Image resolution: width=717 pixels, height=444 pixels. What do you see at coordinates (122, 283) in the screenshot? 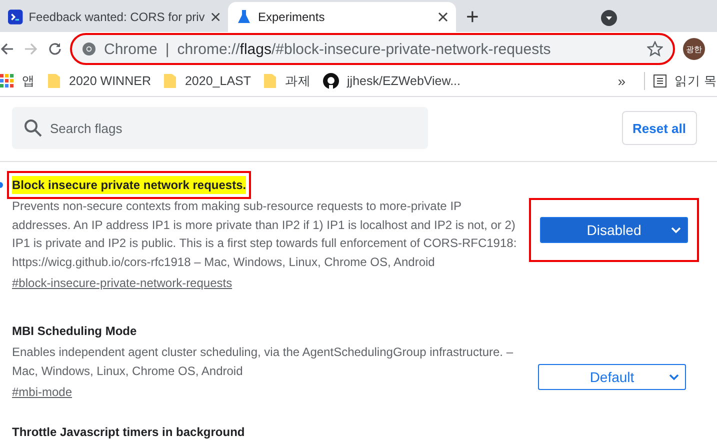
I see `flag-link: #block-insecure-private-network-requests` at bounding box center [122, 283].